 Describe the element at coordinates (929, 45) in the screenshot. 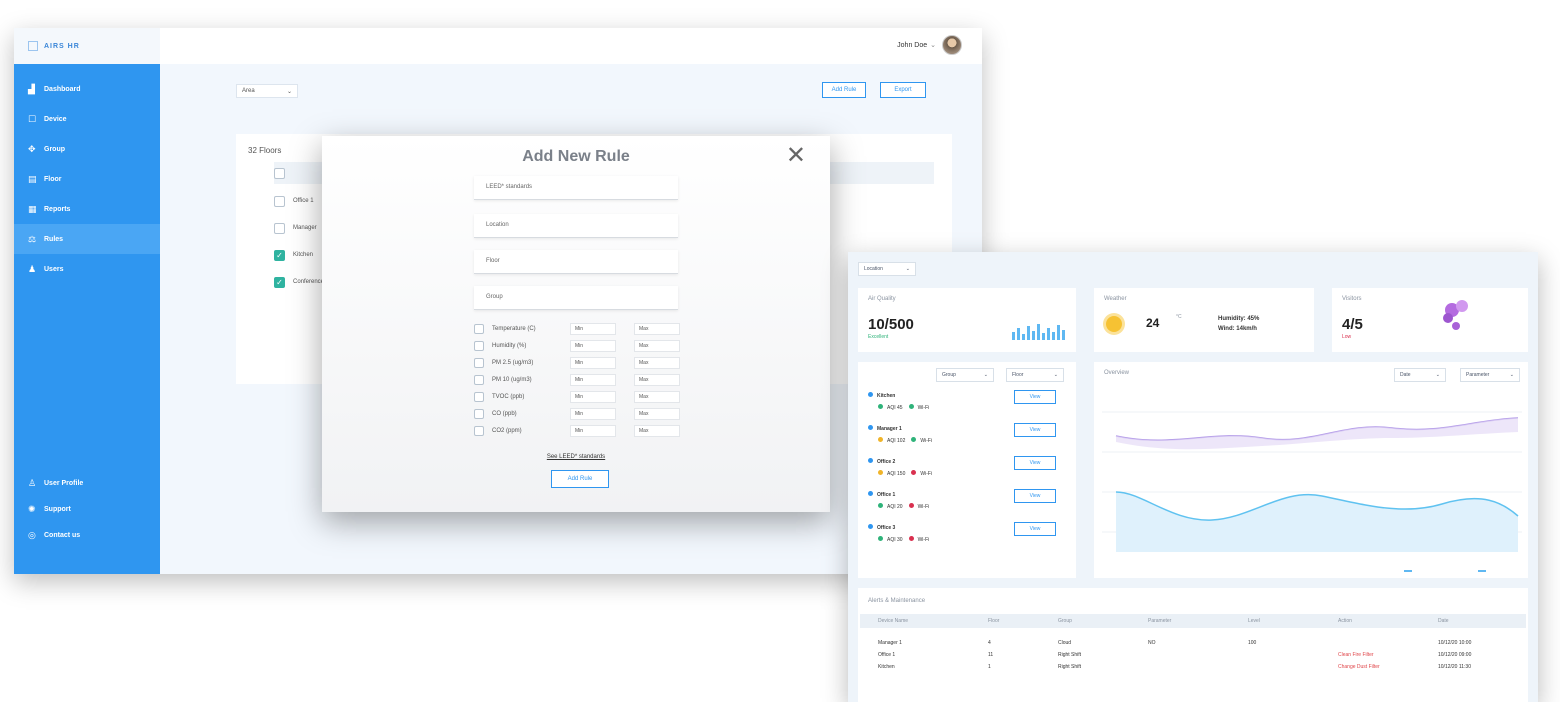

I see `user-menu: John Doe ⌄` at that location.